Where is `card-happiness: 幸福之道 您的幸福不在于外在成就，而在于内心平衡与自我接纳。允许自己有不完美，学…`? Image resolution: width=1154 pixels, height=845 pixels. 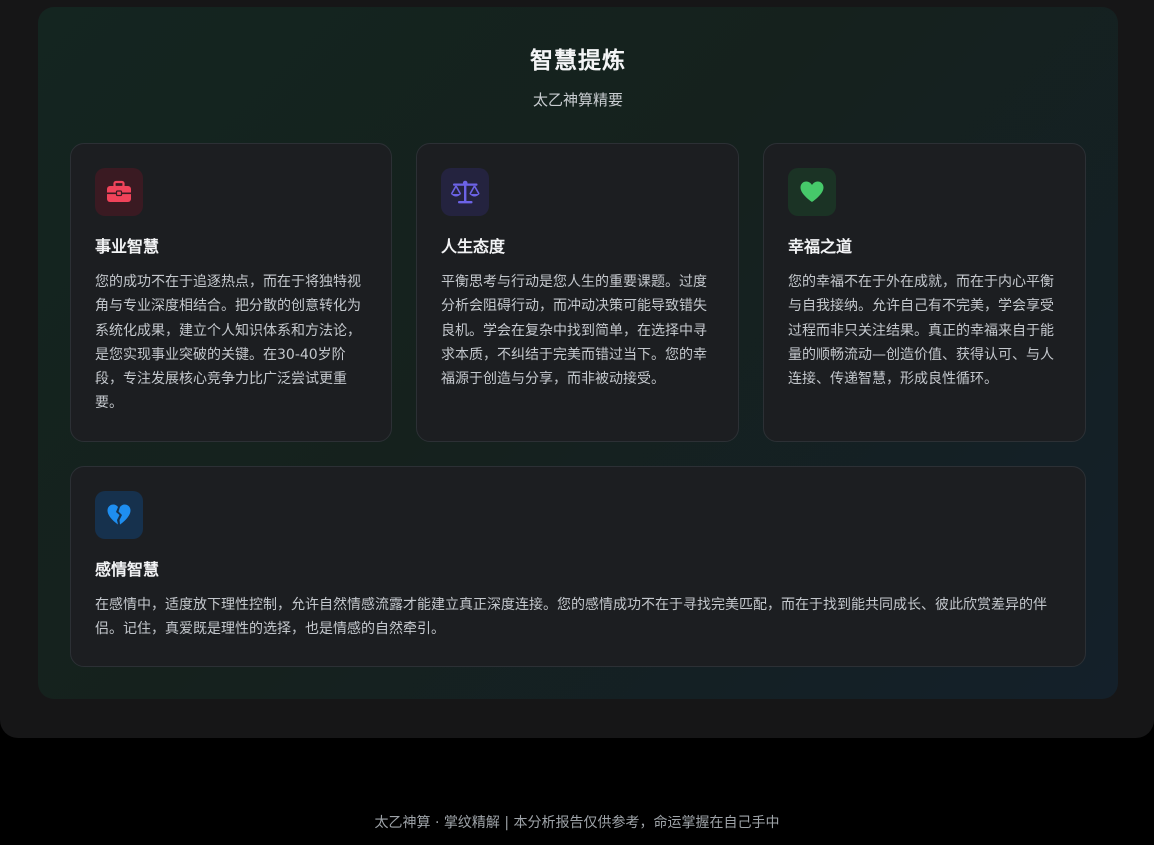 card-happiness: 幸福之道 您的幸福不在于外在成就，而在于内心平衡与自我接纳。允许自己有不完美，学… is located at coordinates (924, 292).